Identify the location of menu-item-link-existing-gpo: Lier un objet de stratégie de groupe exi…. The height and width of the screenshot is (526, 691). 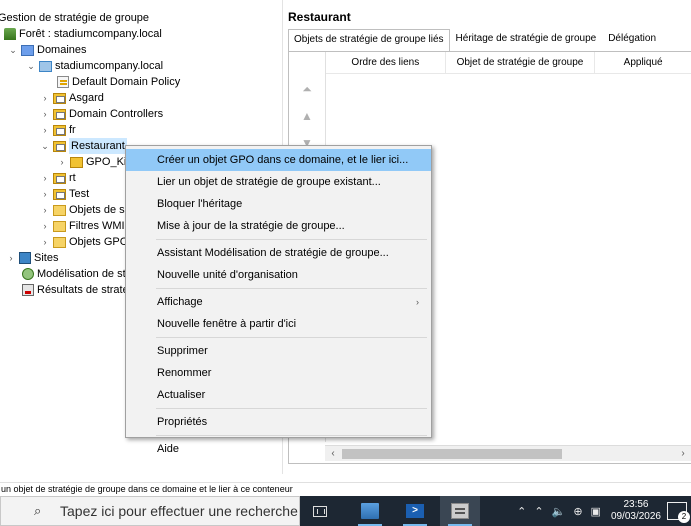
(278, 182).